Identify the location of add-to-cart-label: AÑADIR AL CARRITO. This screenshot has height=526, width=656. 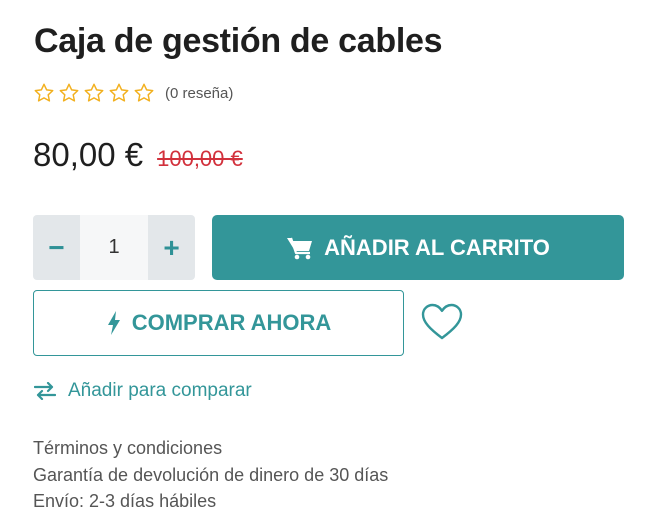
(437, 247).